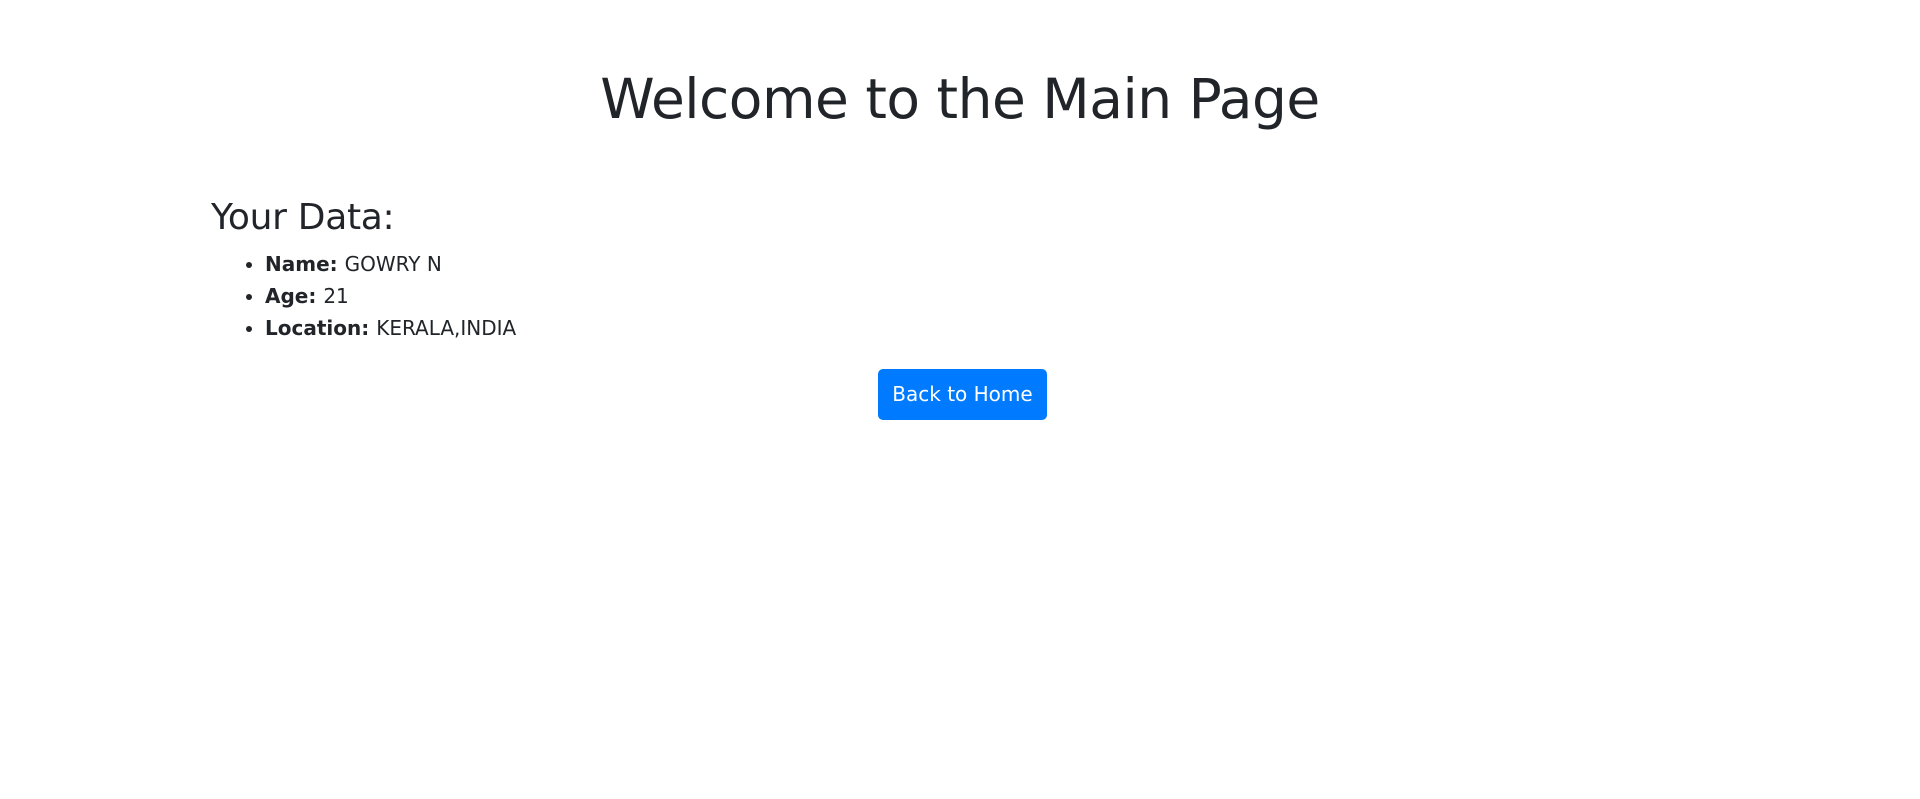 This screenshot has height=799, width=1920. What do you see at coordinates (446, 328) in the screenshot?
I see `location-value: KERALA,INDIA` at bounding box center [446, 328].